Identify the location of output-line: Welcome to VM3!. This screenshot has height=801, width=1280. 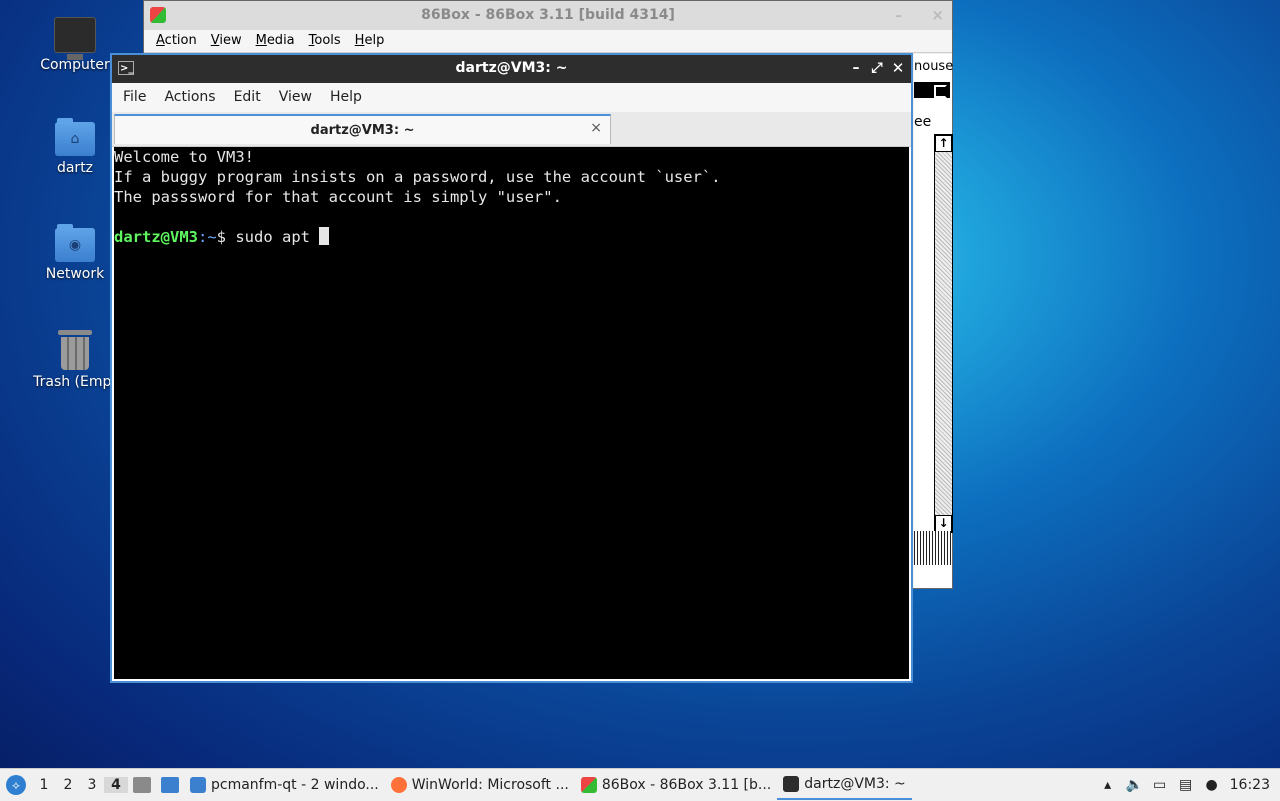
(184, 157).